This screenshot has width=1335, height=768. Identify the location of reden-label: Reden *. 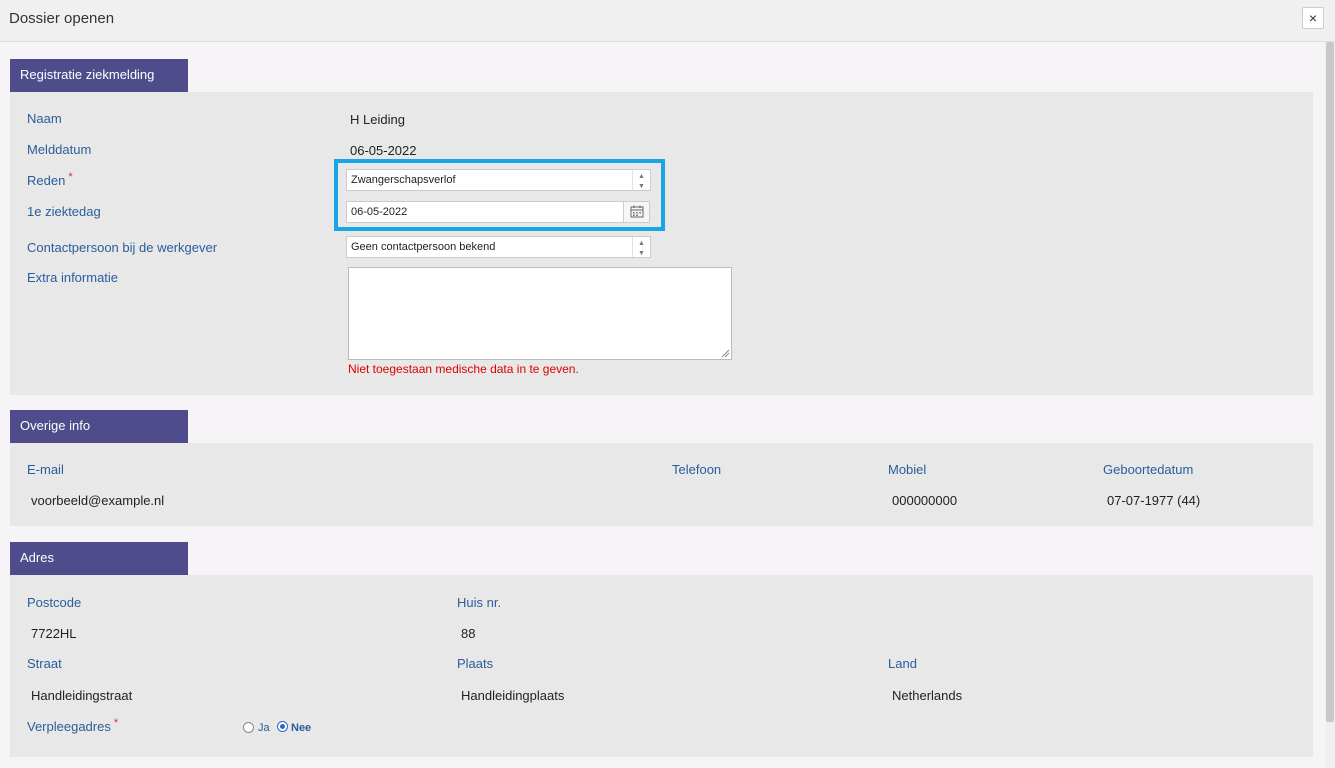
(50, 179).